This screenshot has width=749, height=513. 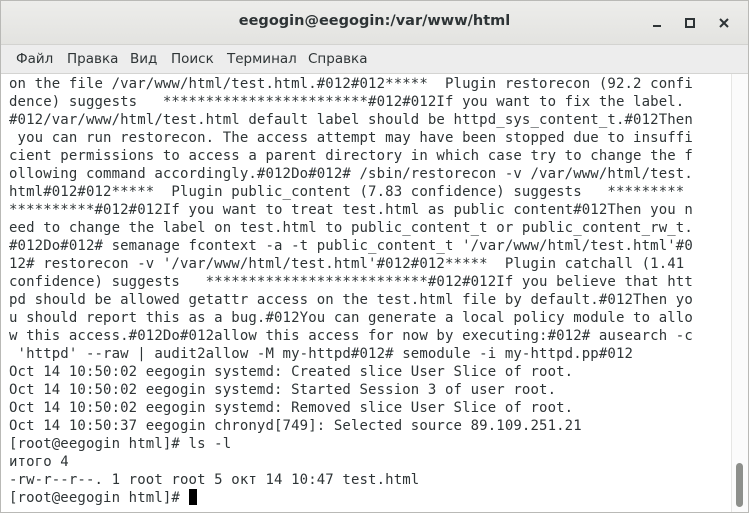 I want to click on close-icon, so click(x=724, y=23).